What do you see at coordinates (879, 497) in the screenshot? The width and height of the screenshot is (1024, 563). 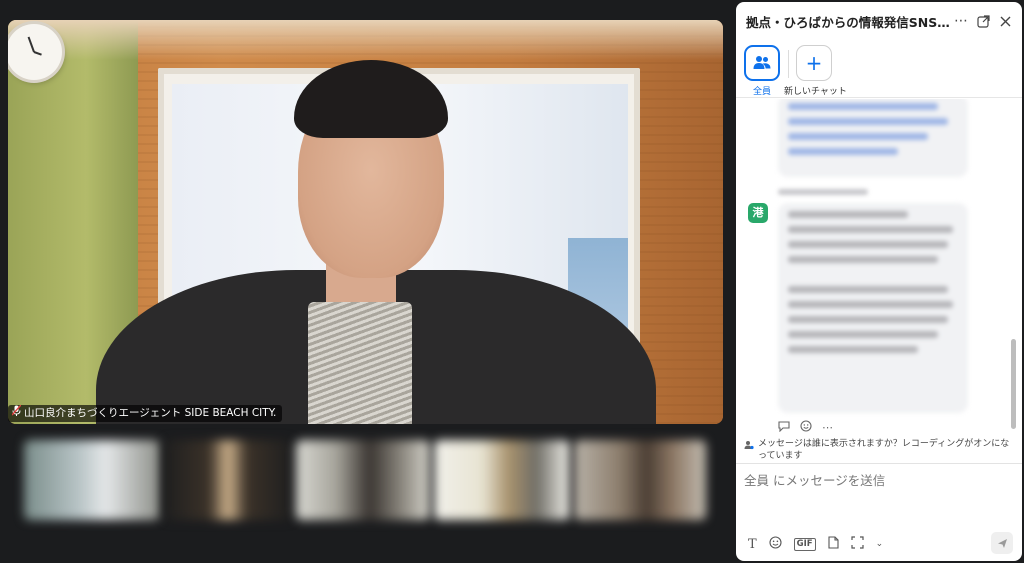 I see `message-input` at bounding box center [879, 497].